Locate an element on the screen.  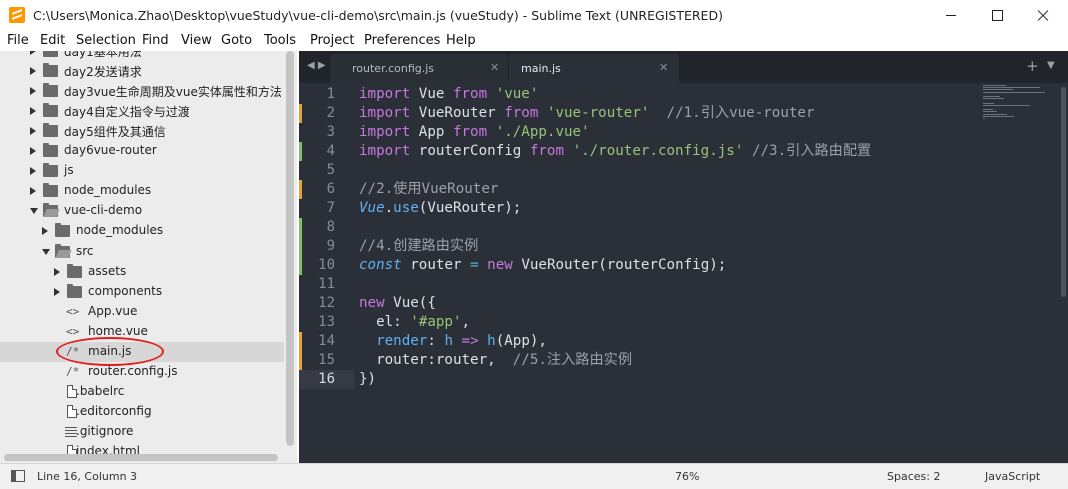
sidebar-item-label: vue-cli-demo is located at coordinates (103, 210).